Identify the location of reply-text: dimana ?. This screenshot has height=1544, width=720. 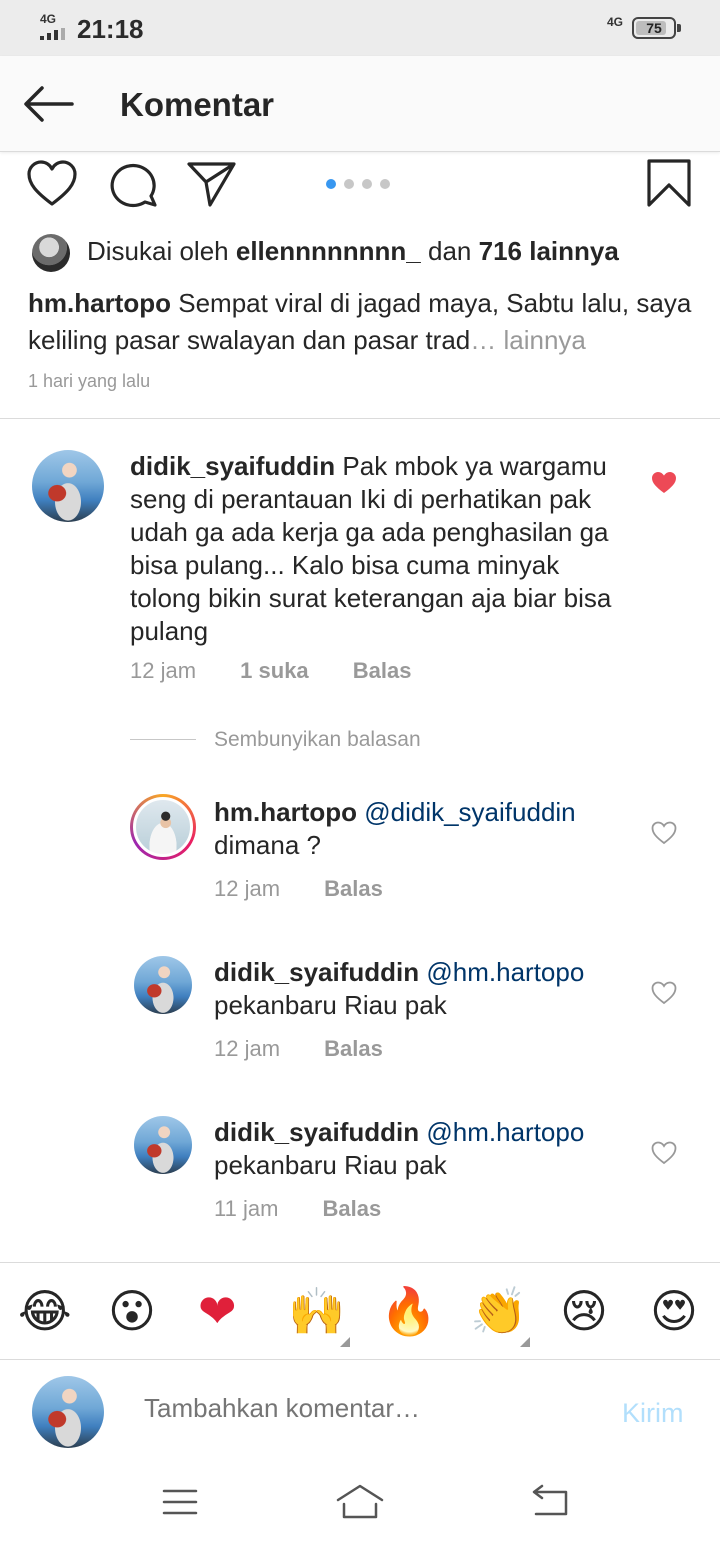
(267, 845).